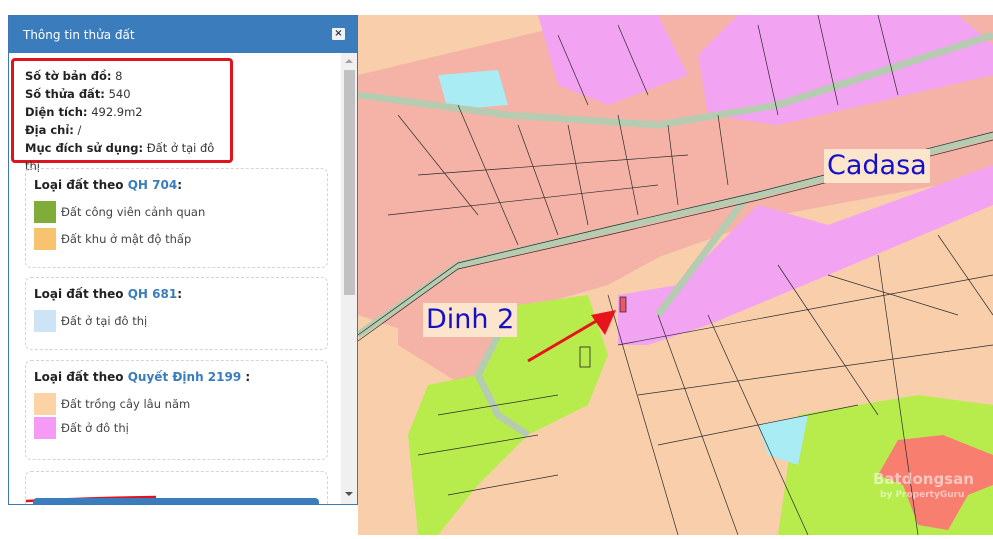 The width and height of the screenshot is (993, 539). I want to click on scrollbar, so click(349, 278).